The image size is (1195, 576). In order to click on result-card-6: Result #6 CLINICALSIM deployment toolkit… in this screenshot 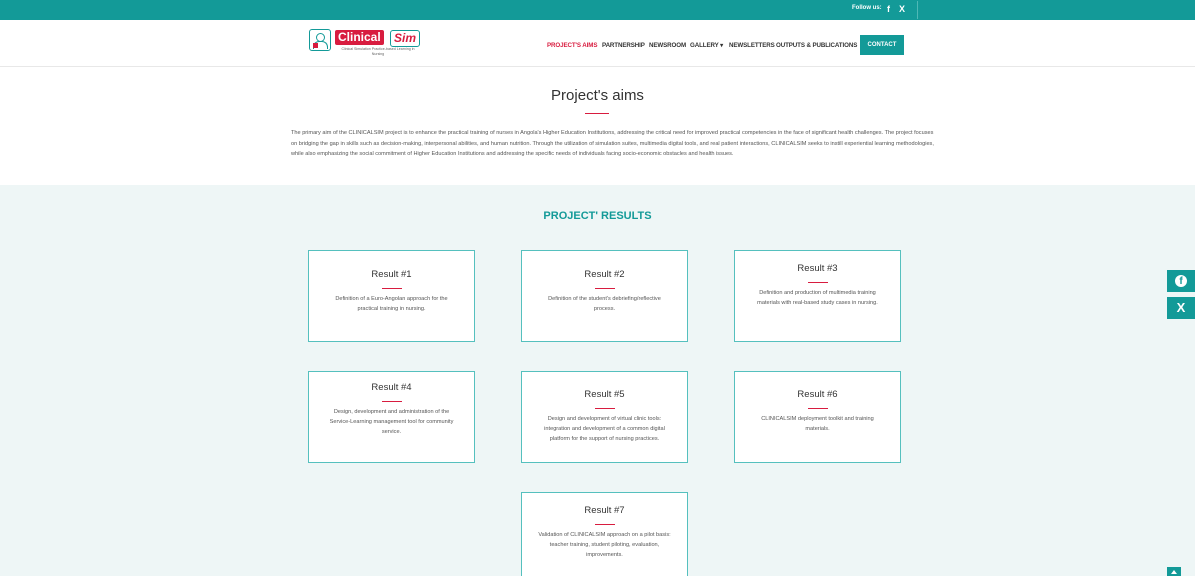, I will do `click(817, 417)`.